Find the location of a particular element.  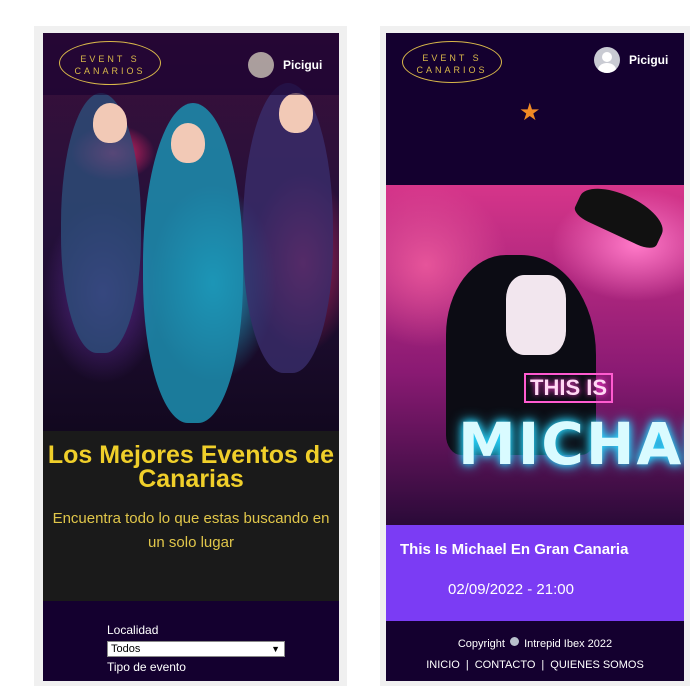

locality-select: Todos ▼ is located at coordinates (196, 649).